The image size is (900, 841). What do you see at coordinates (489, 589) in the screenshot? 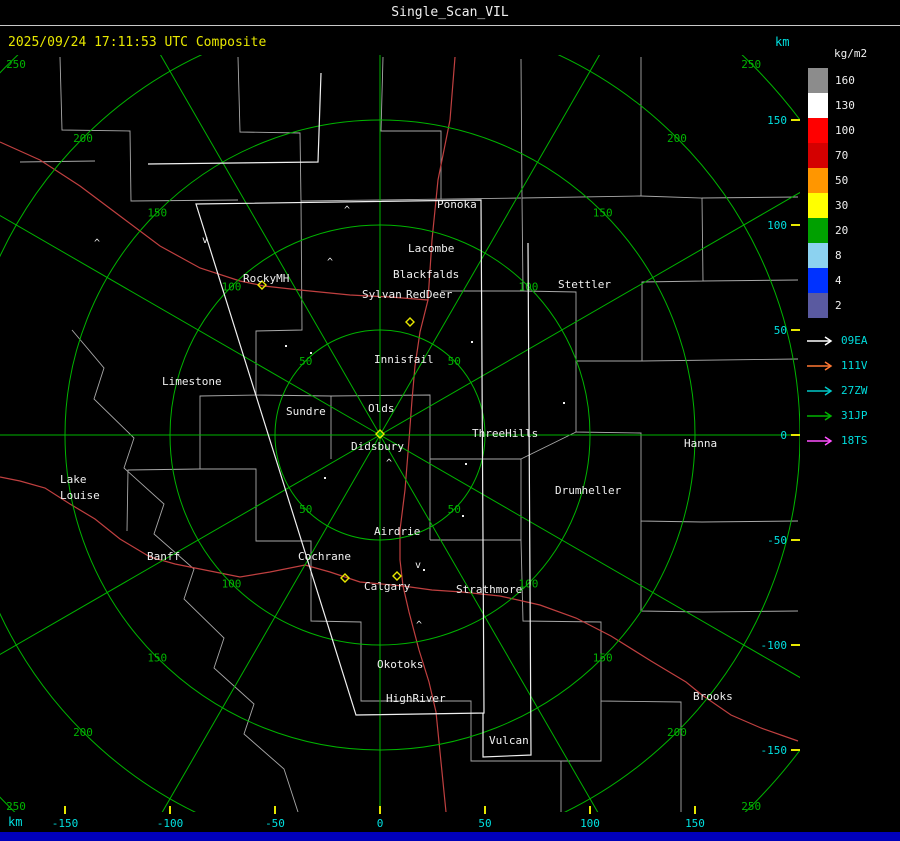
I see `city-label-strathmore: Strathmore` at bounding box center [489, 589].